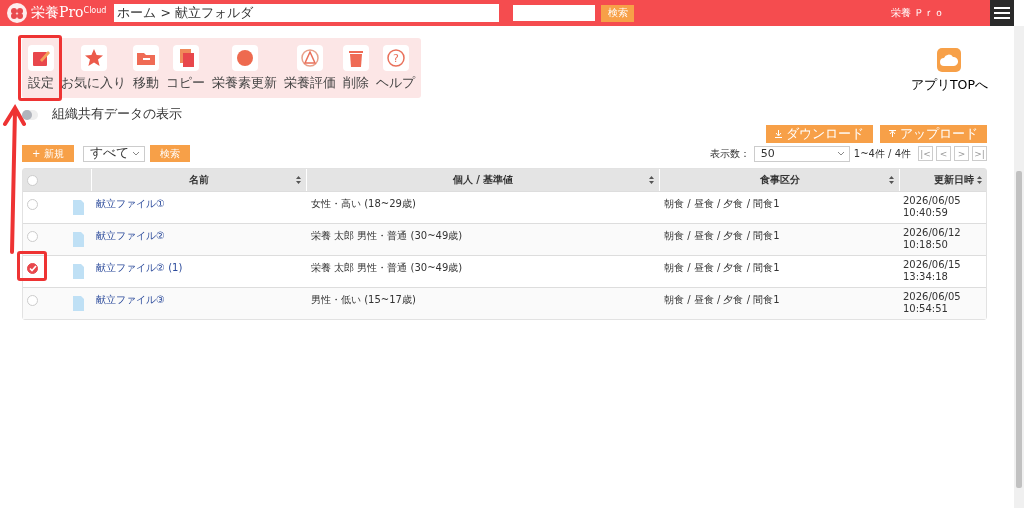 This screenshot has width=1024, height=508. I want to click on toggle-label: 組織共有データの表示, so click(117, 114).